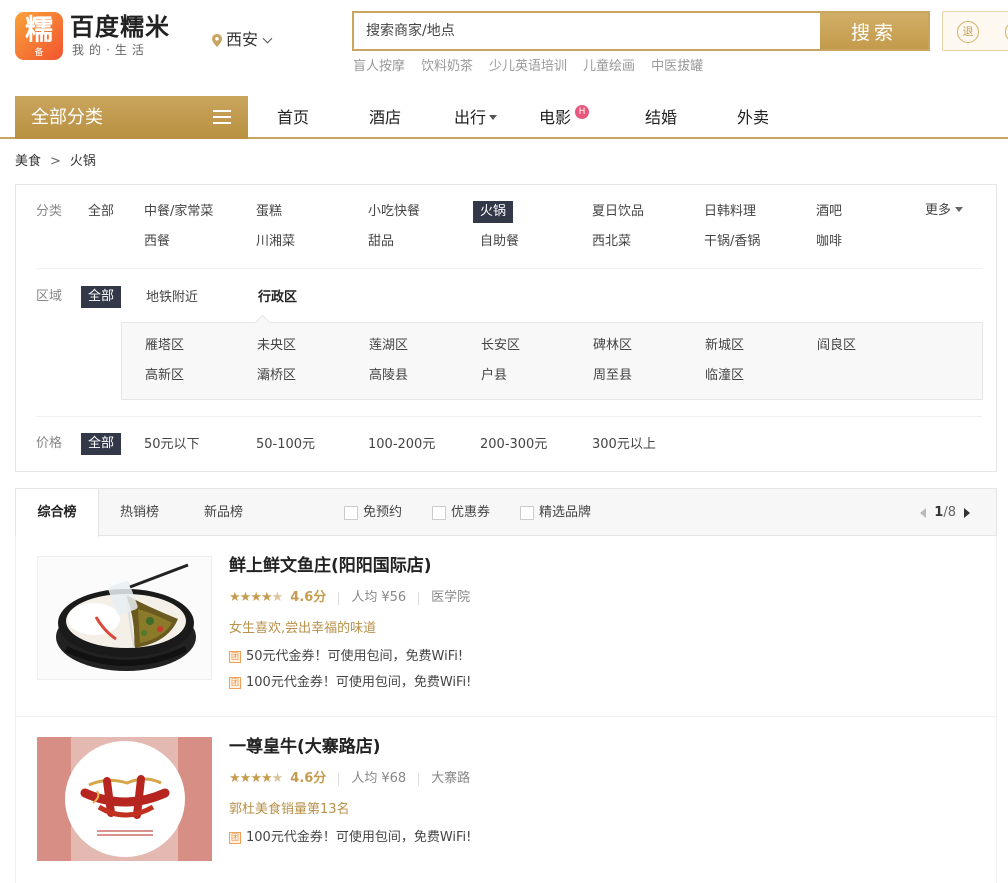 The image size is (1008, 883). I want to click on city-selector: 西安, so click(242, 40).